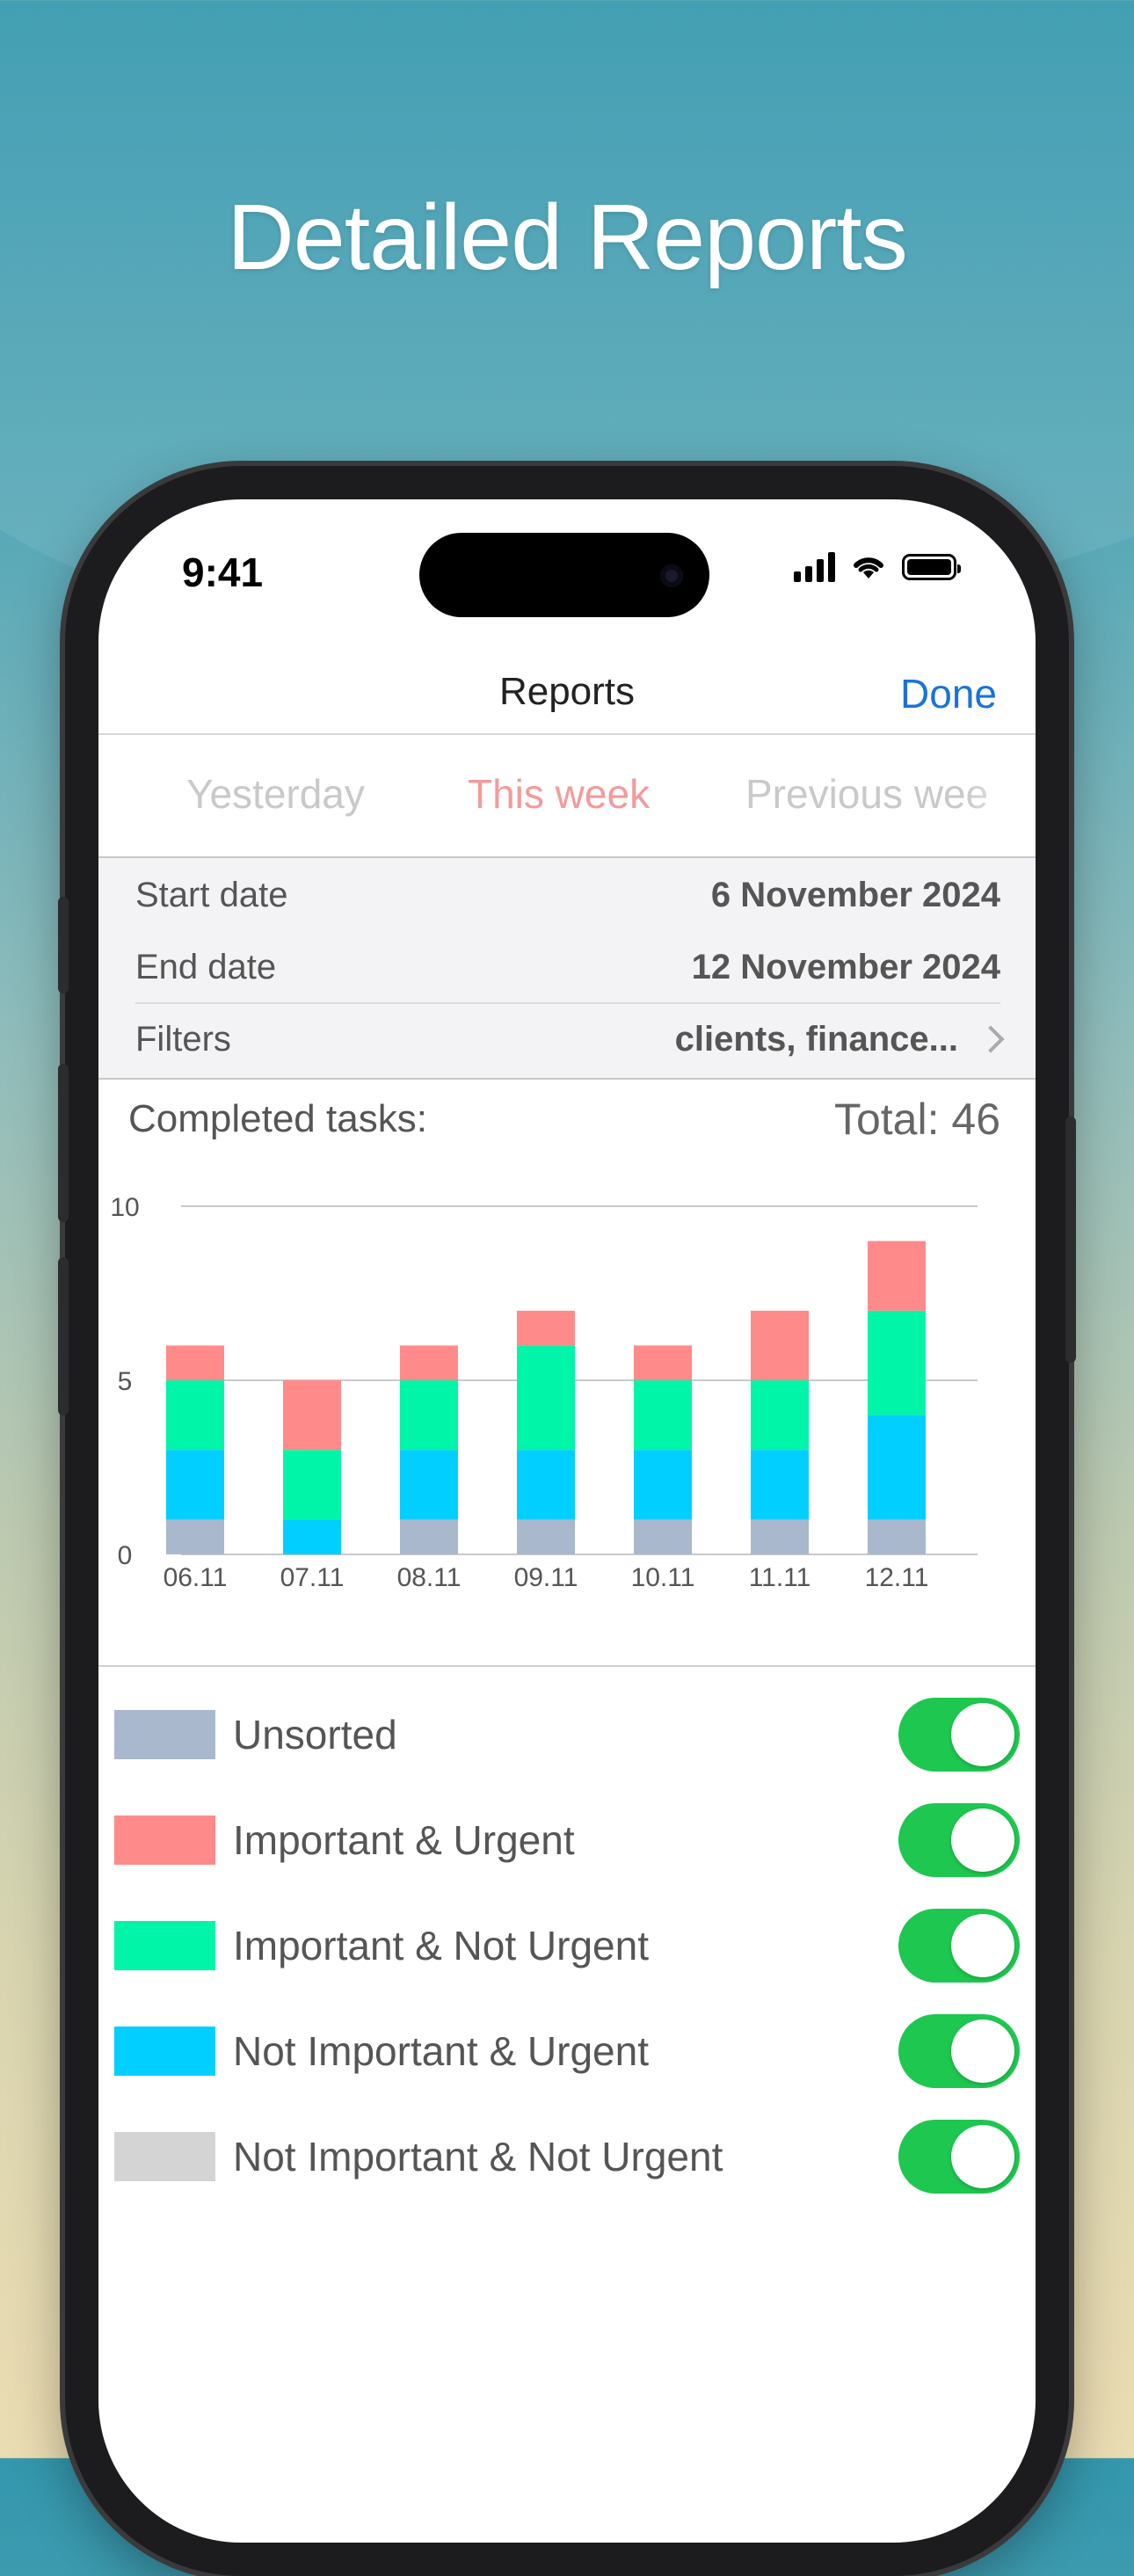 The width and height of the screenshot is (1134, 2576). What do you see at coordinates (855, 894) in the screenshot?
I see `start-date-value: 6 November 2024` at bounding box center [855, 894].